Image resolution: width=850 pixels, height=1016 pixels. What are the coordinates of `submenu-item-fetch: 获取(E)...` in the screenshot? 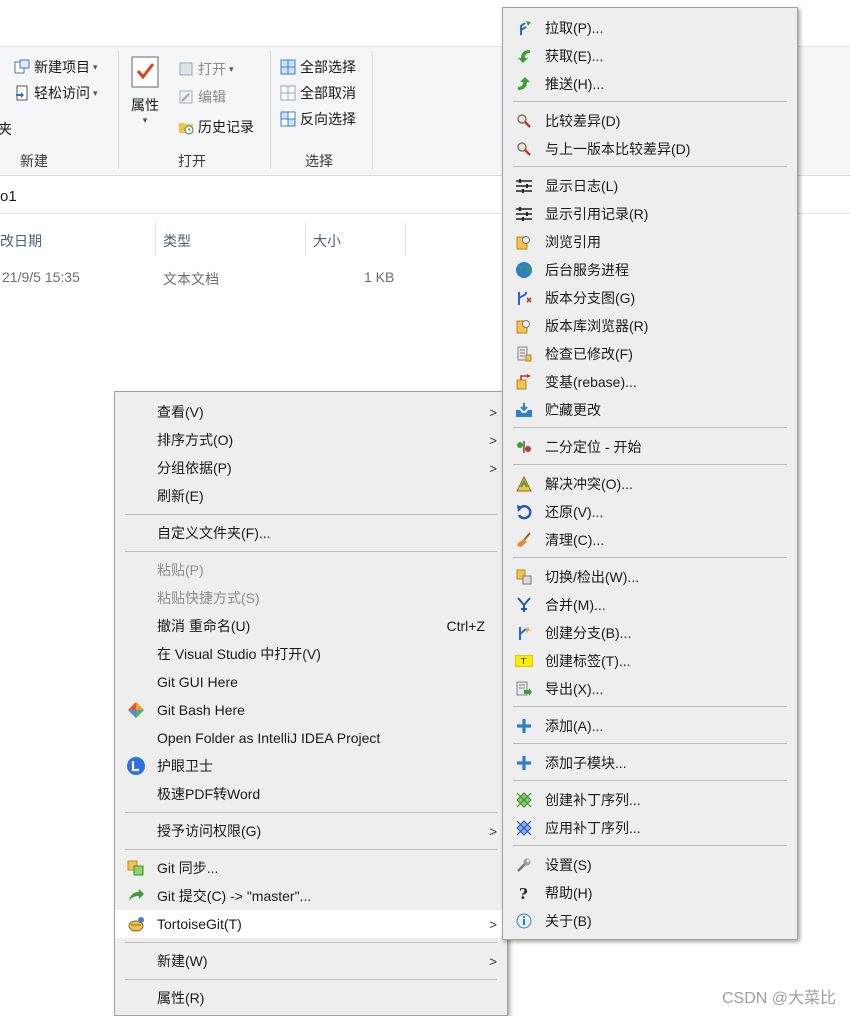 It's located at (650, 56).